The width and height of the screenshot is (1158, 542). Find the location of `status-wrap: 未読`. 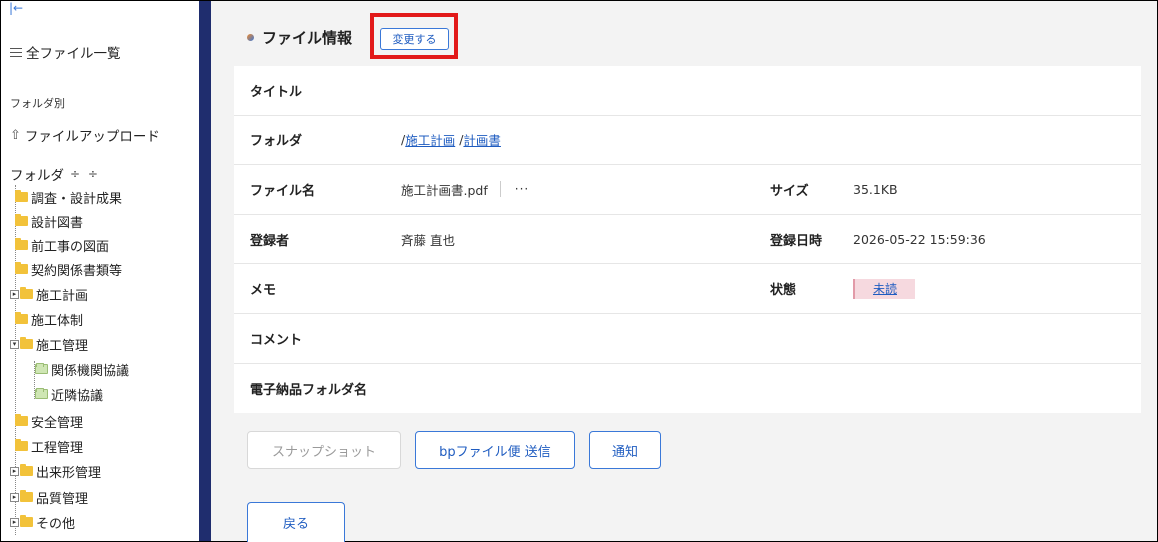

status-wrap: 未読 is located at coordinates (884, 288).